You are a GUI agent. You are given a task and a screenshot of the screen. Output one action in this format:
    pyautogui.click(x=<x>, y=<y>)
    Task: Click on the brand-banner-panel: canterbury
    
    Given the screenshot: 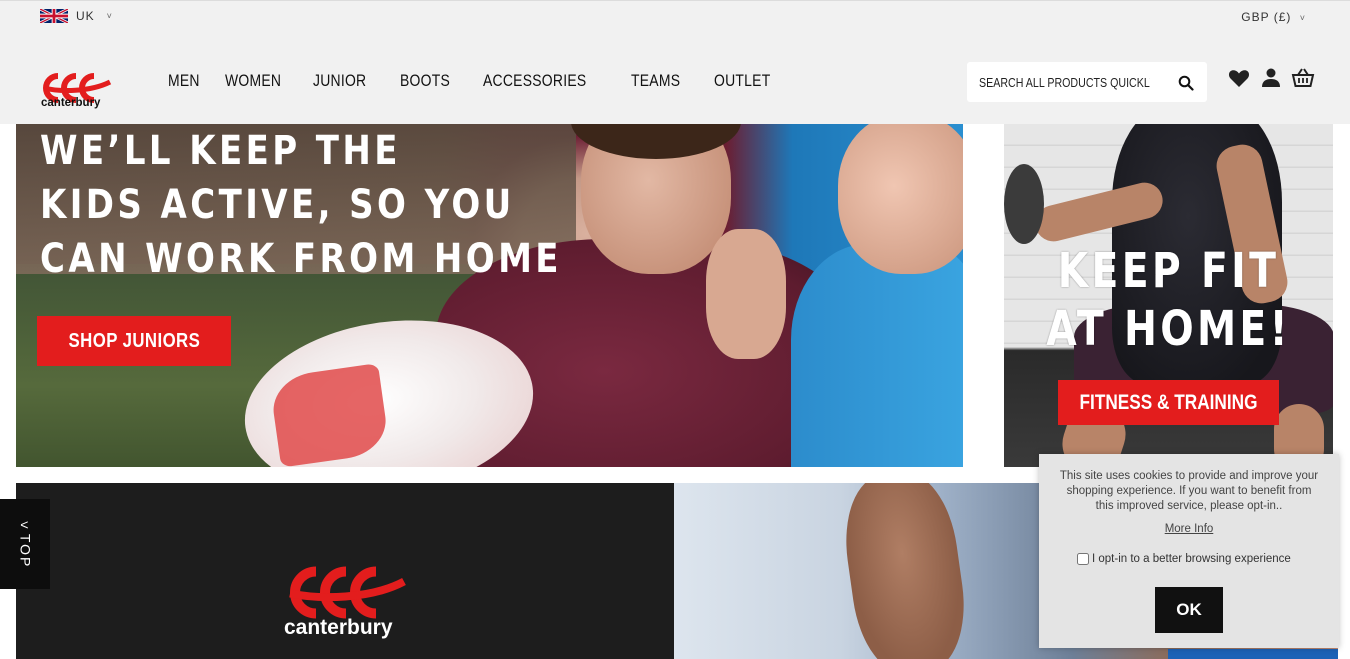 What is the action you would take?
    pyautogui.click(x=345, y=571)
    